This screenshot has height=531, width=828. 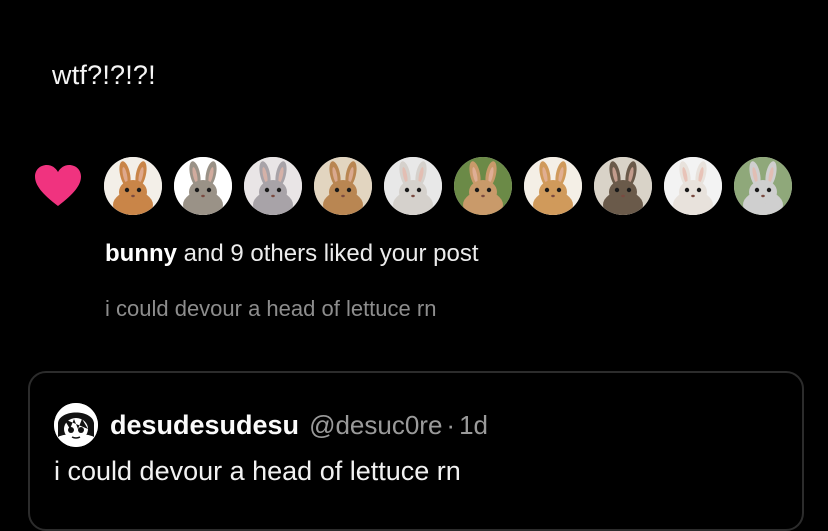 I want to click on like-summary: bunny and 9 others liked your post, so click(x=292, y=254).